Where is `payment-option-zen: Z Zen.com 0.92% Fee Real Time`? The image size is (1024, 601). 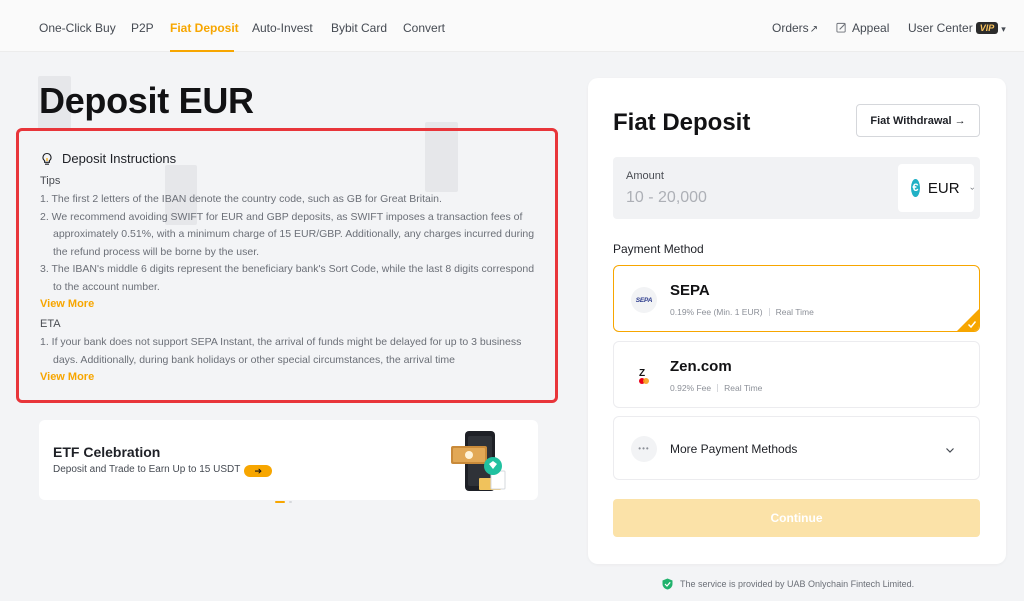
payment-option-zen: Z Zen.com 0.92% Fee Real Time is located at coordinates (796, 374).